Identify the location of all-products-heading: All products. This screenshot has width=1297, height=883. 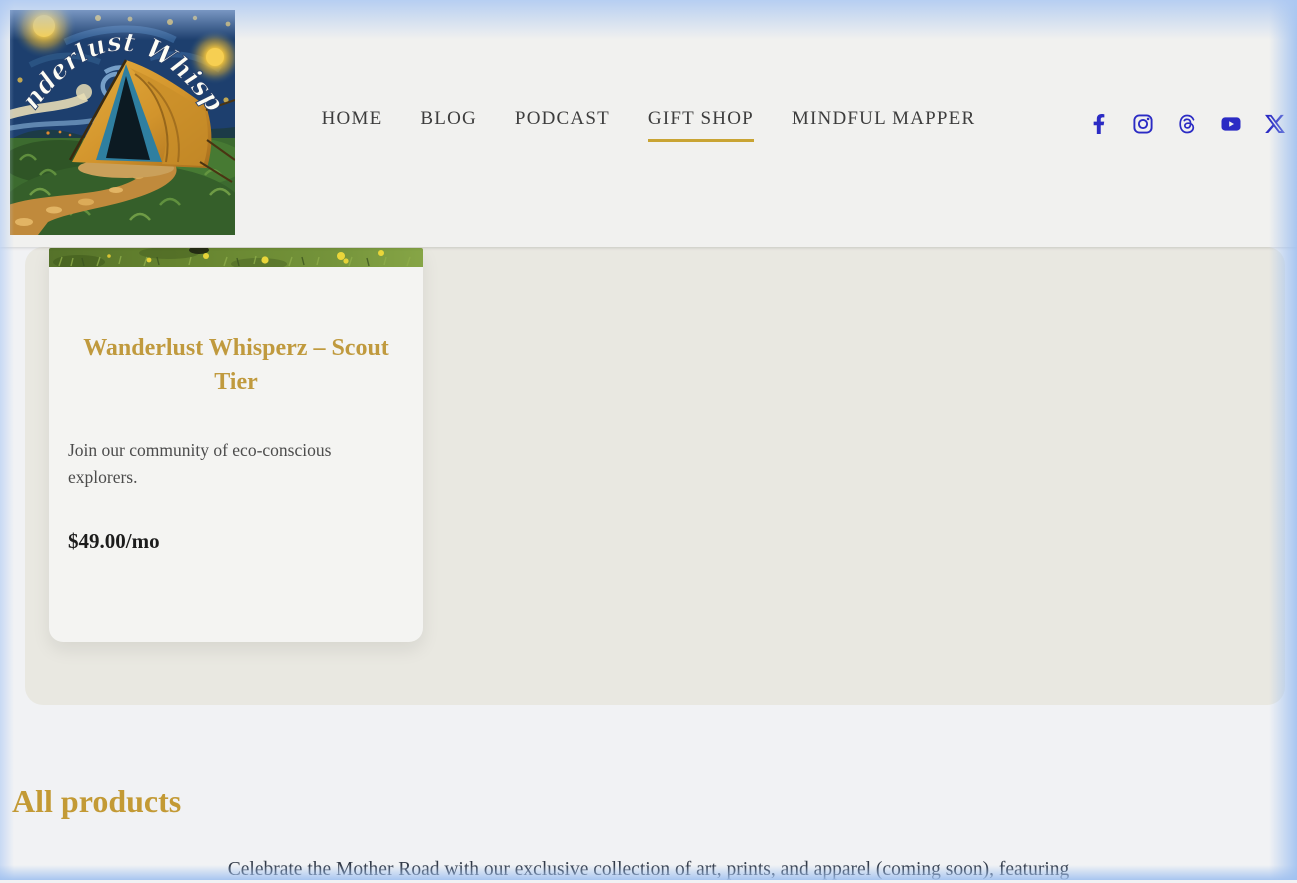
(97, 801).